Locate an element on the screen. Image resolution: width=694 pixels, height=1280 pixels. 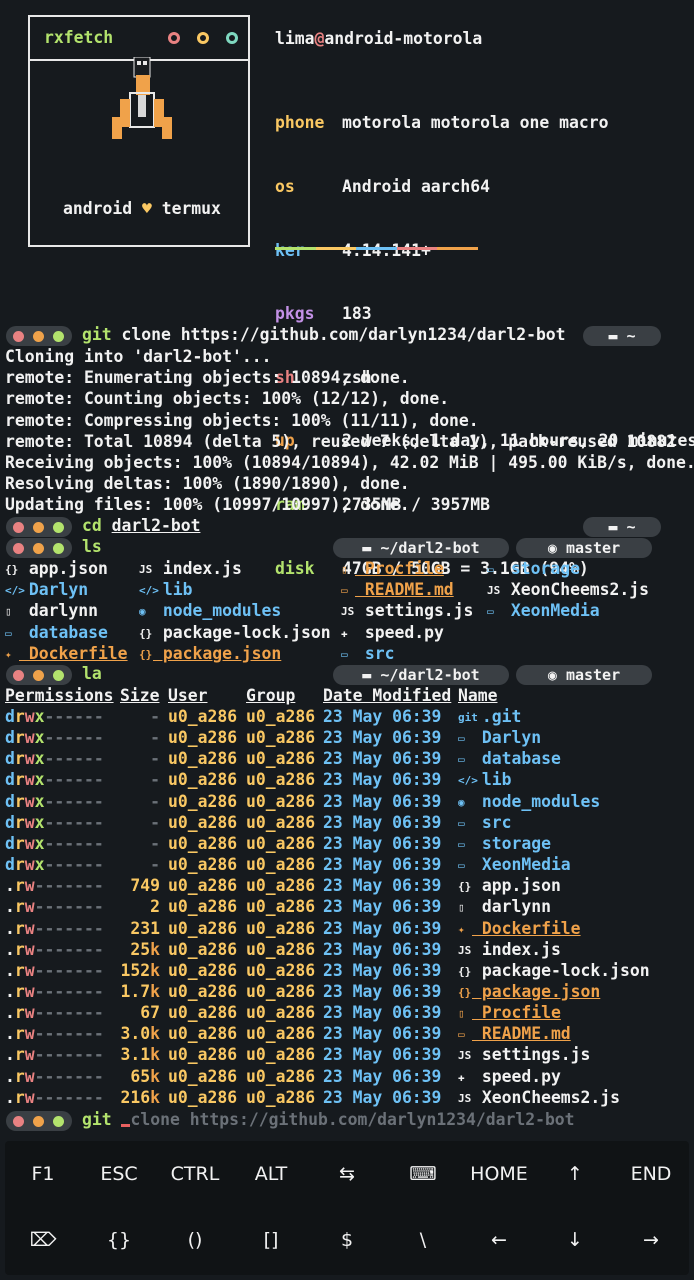
up-arrow-key: ↑ is located at coordinates (575, 1174).